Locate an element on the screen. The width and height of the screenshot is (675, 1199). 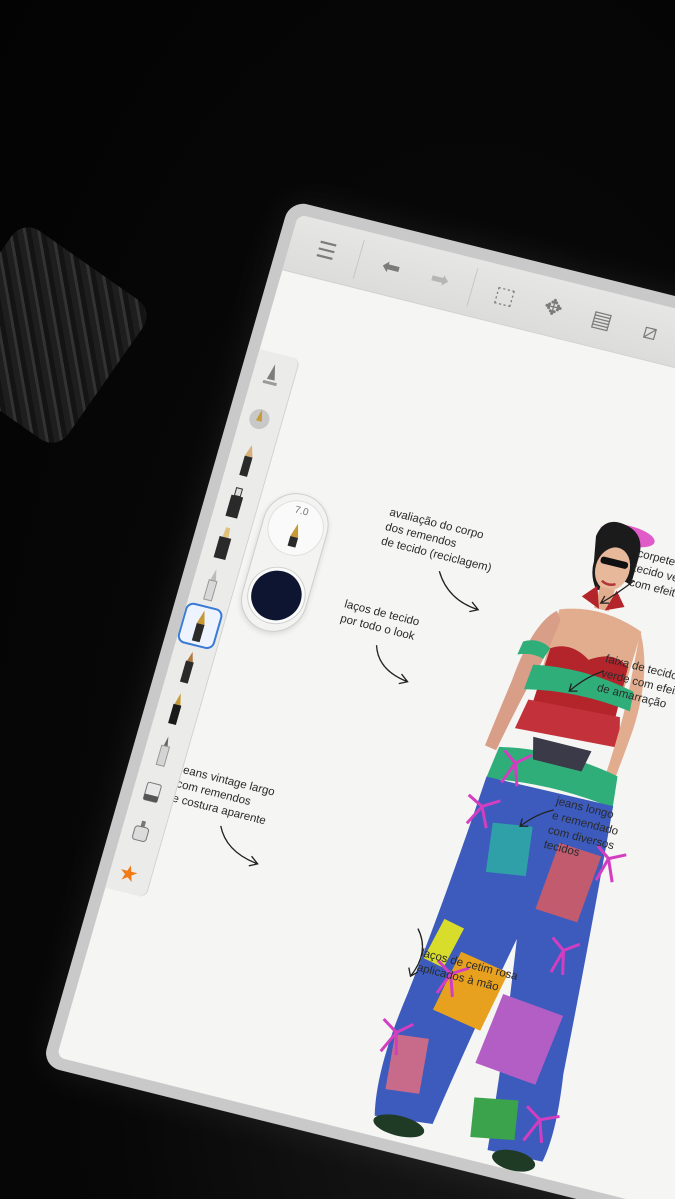
favorites-star-icon: ★ is located at coordinates (128, 874).